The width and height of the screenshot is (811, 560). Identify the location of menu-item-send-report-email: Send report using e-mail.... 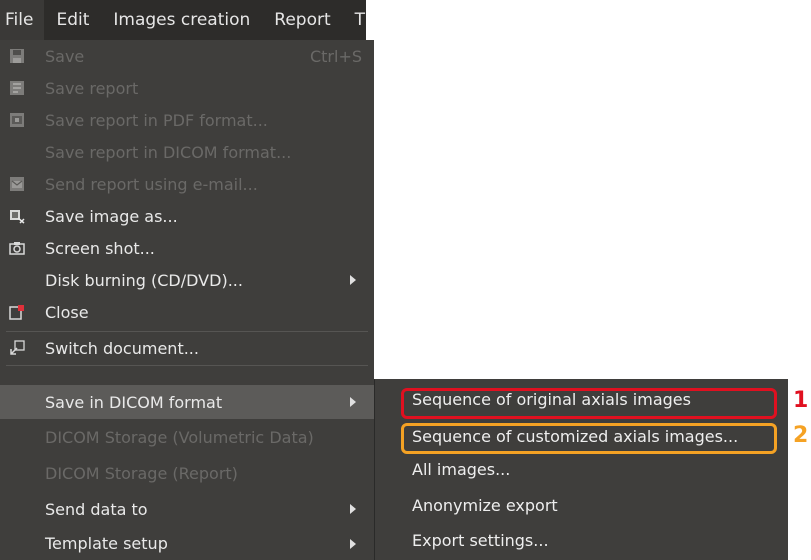
(187, 184).